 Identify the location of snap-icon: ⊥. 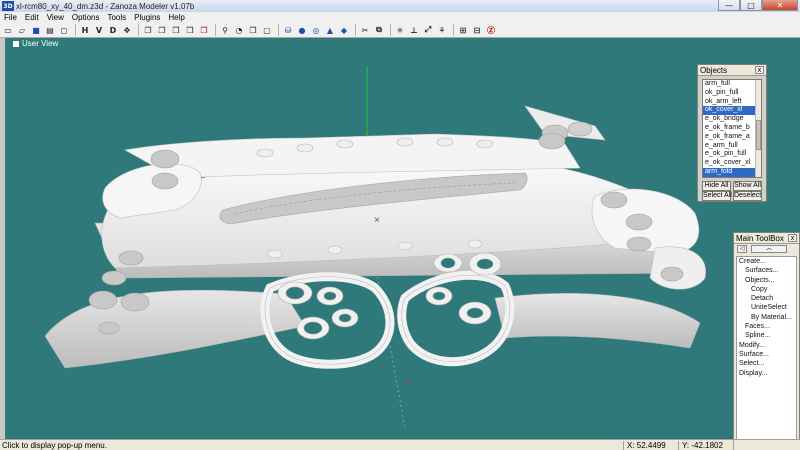
(414, 30).